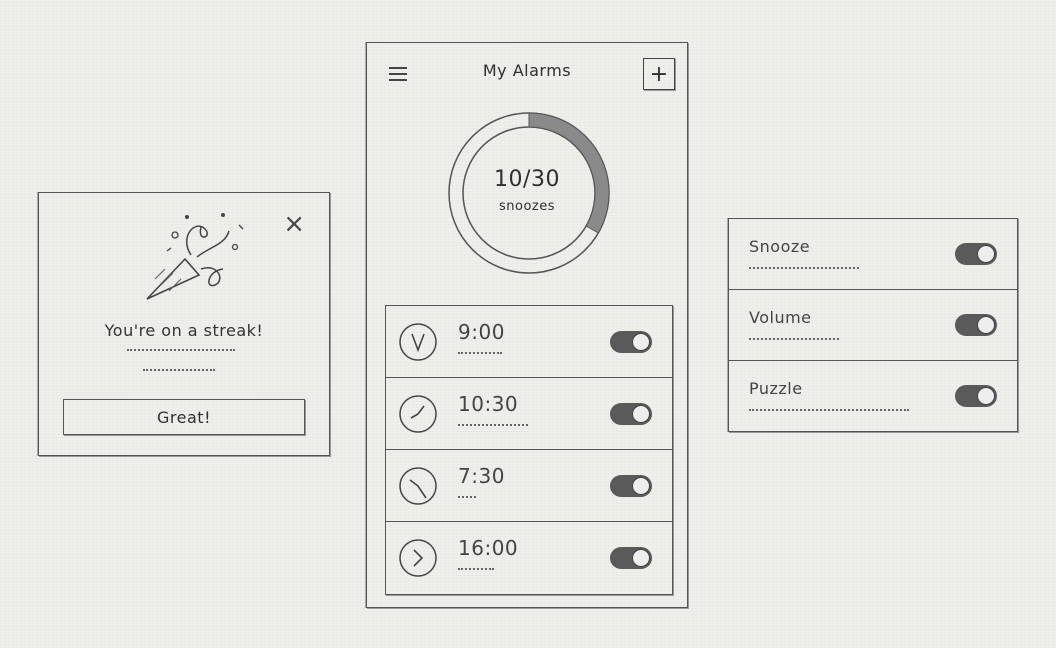  I want to click on setting-label: Volume, so click(780, 317).